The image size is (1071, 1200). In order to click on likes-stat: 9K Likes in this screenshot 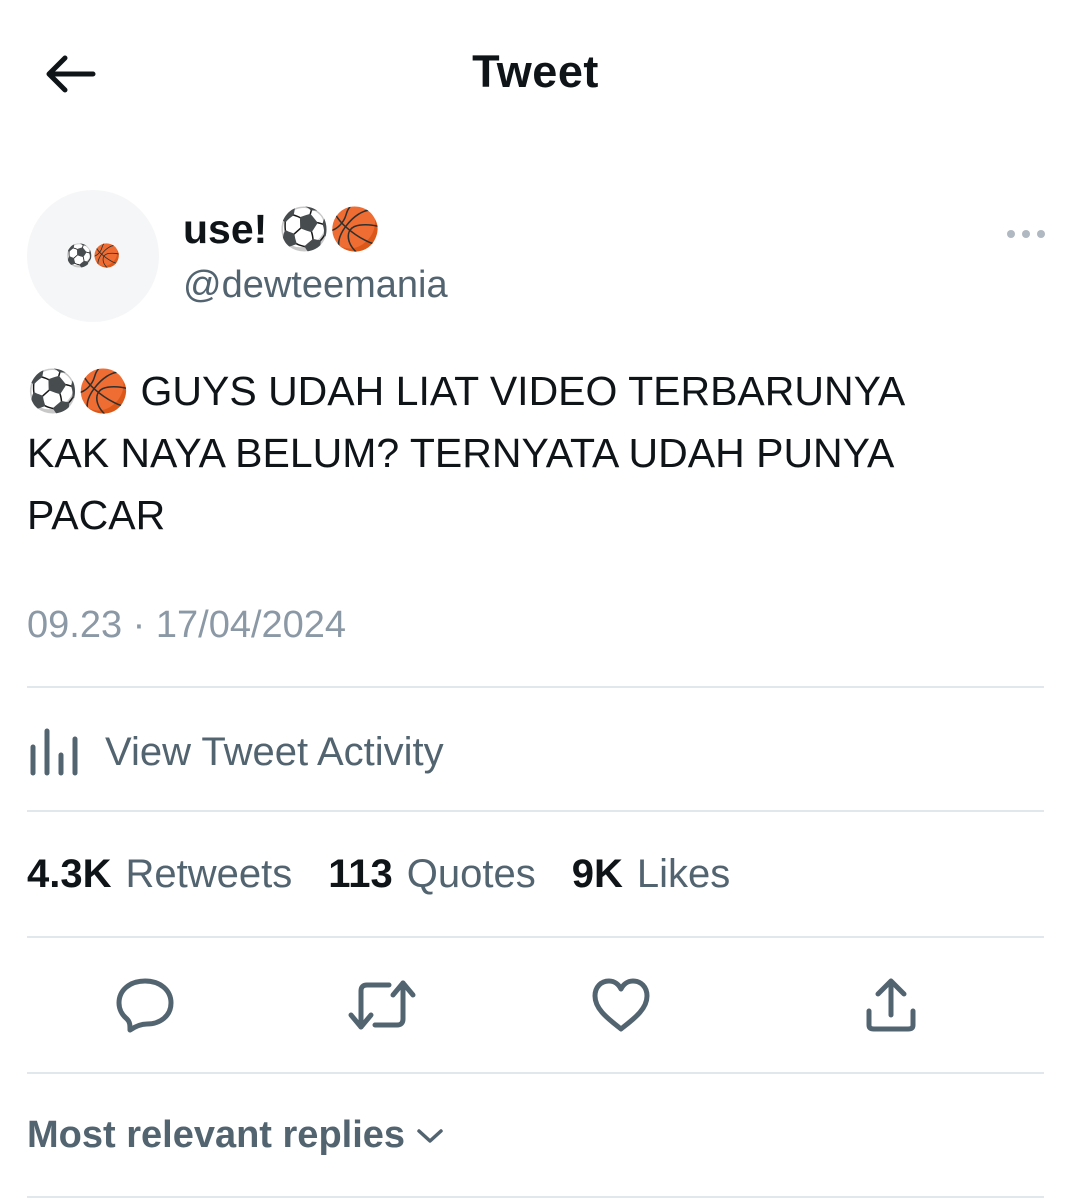, I will do `click(651, 874)`.